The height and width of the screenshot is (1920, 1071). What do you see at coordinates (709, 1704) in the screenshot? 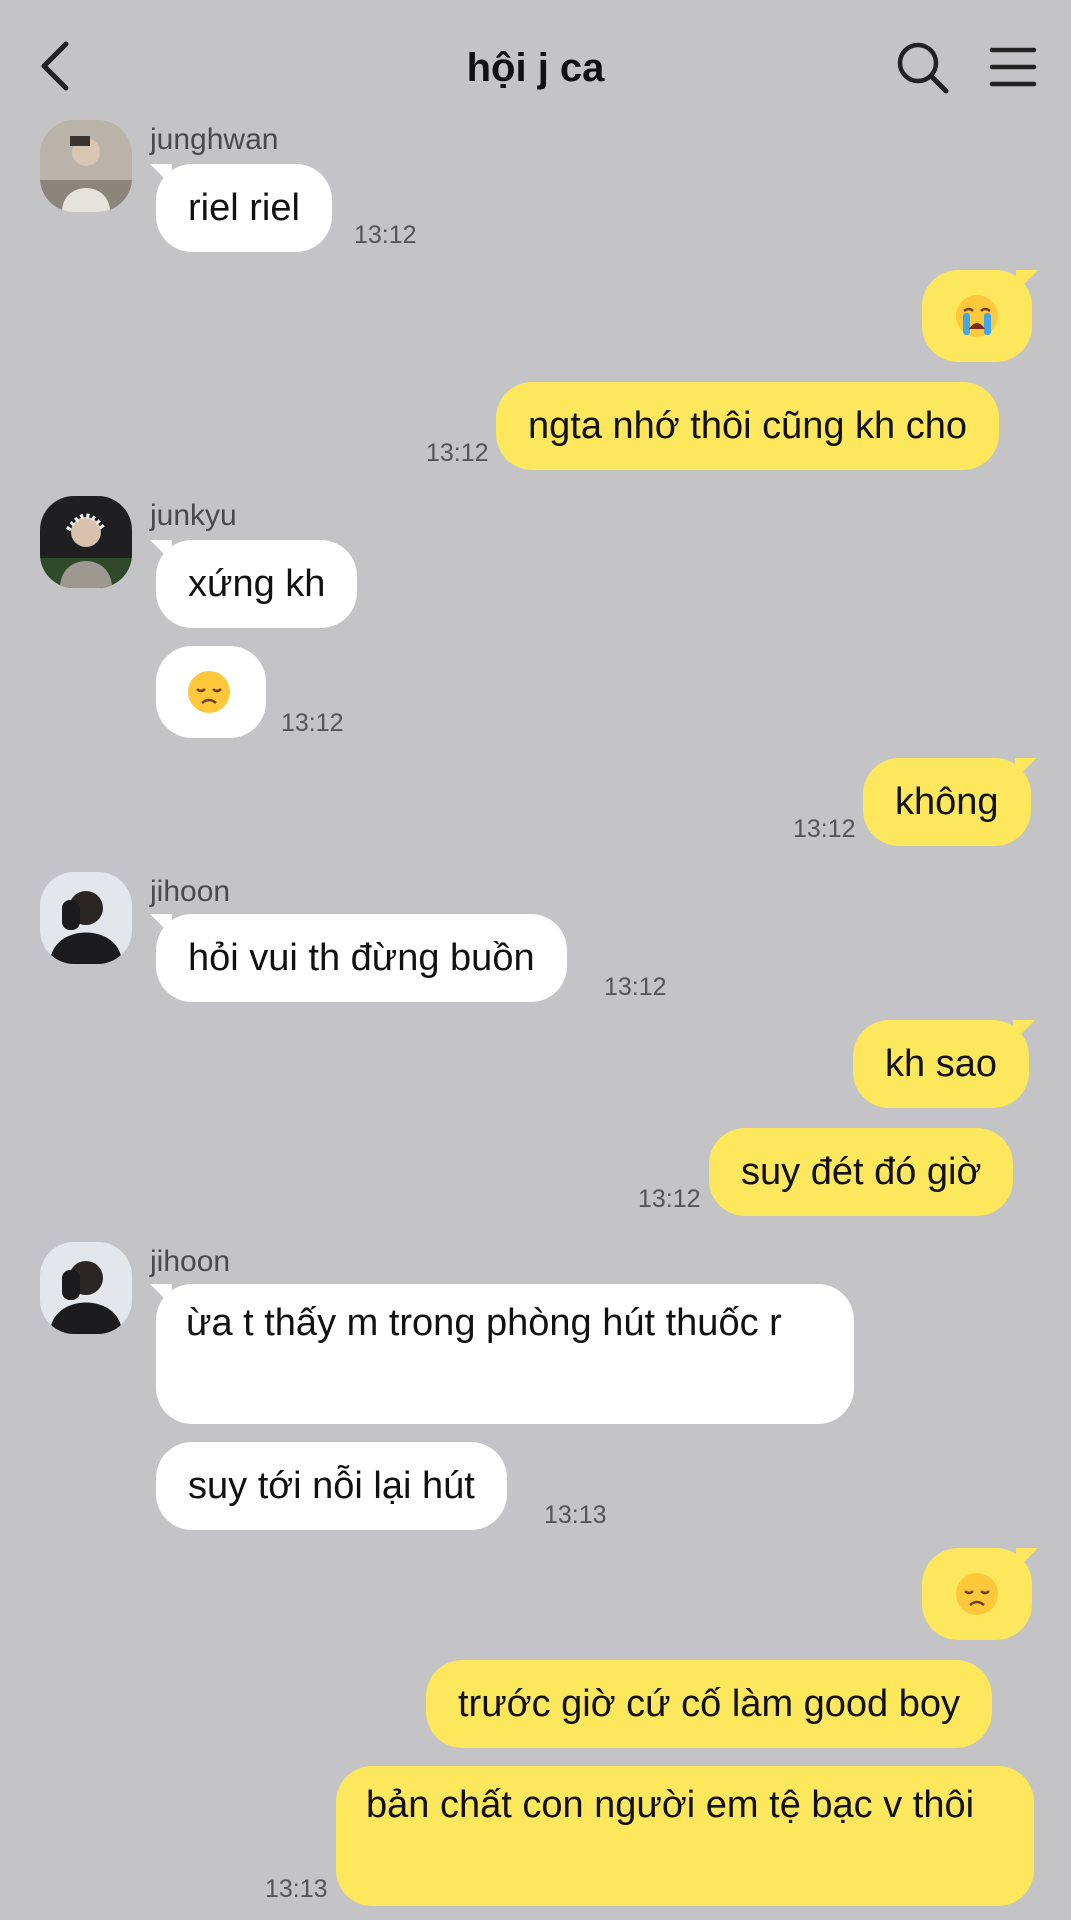
I see `message-bubble: trước giờ cứ cố làm good boy` at bounding box center [709, 1704].